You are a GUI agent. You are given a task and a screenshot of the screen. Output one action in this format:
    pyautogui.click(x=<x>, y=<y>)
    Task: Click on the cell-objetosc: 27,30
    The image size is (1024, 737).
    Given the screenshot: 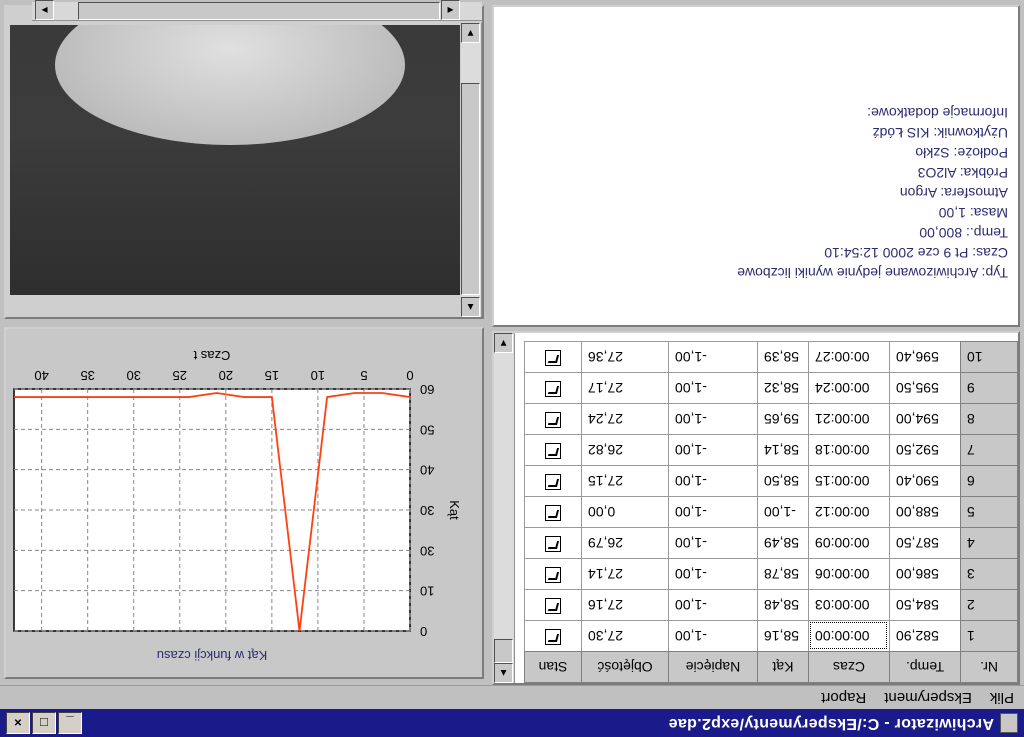 What is the action you would take?
    pyautogui.click(x=625, y=636)
    